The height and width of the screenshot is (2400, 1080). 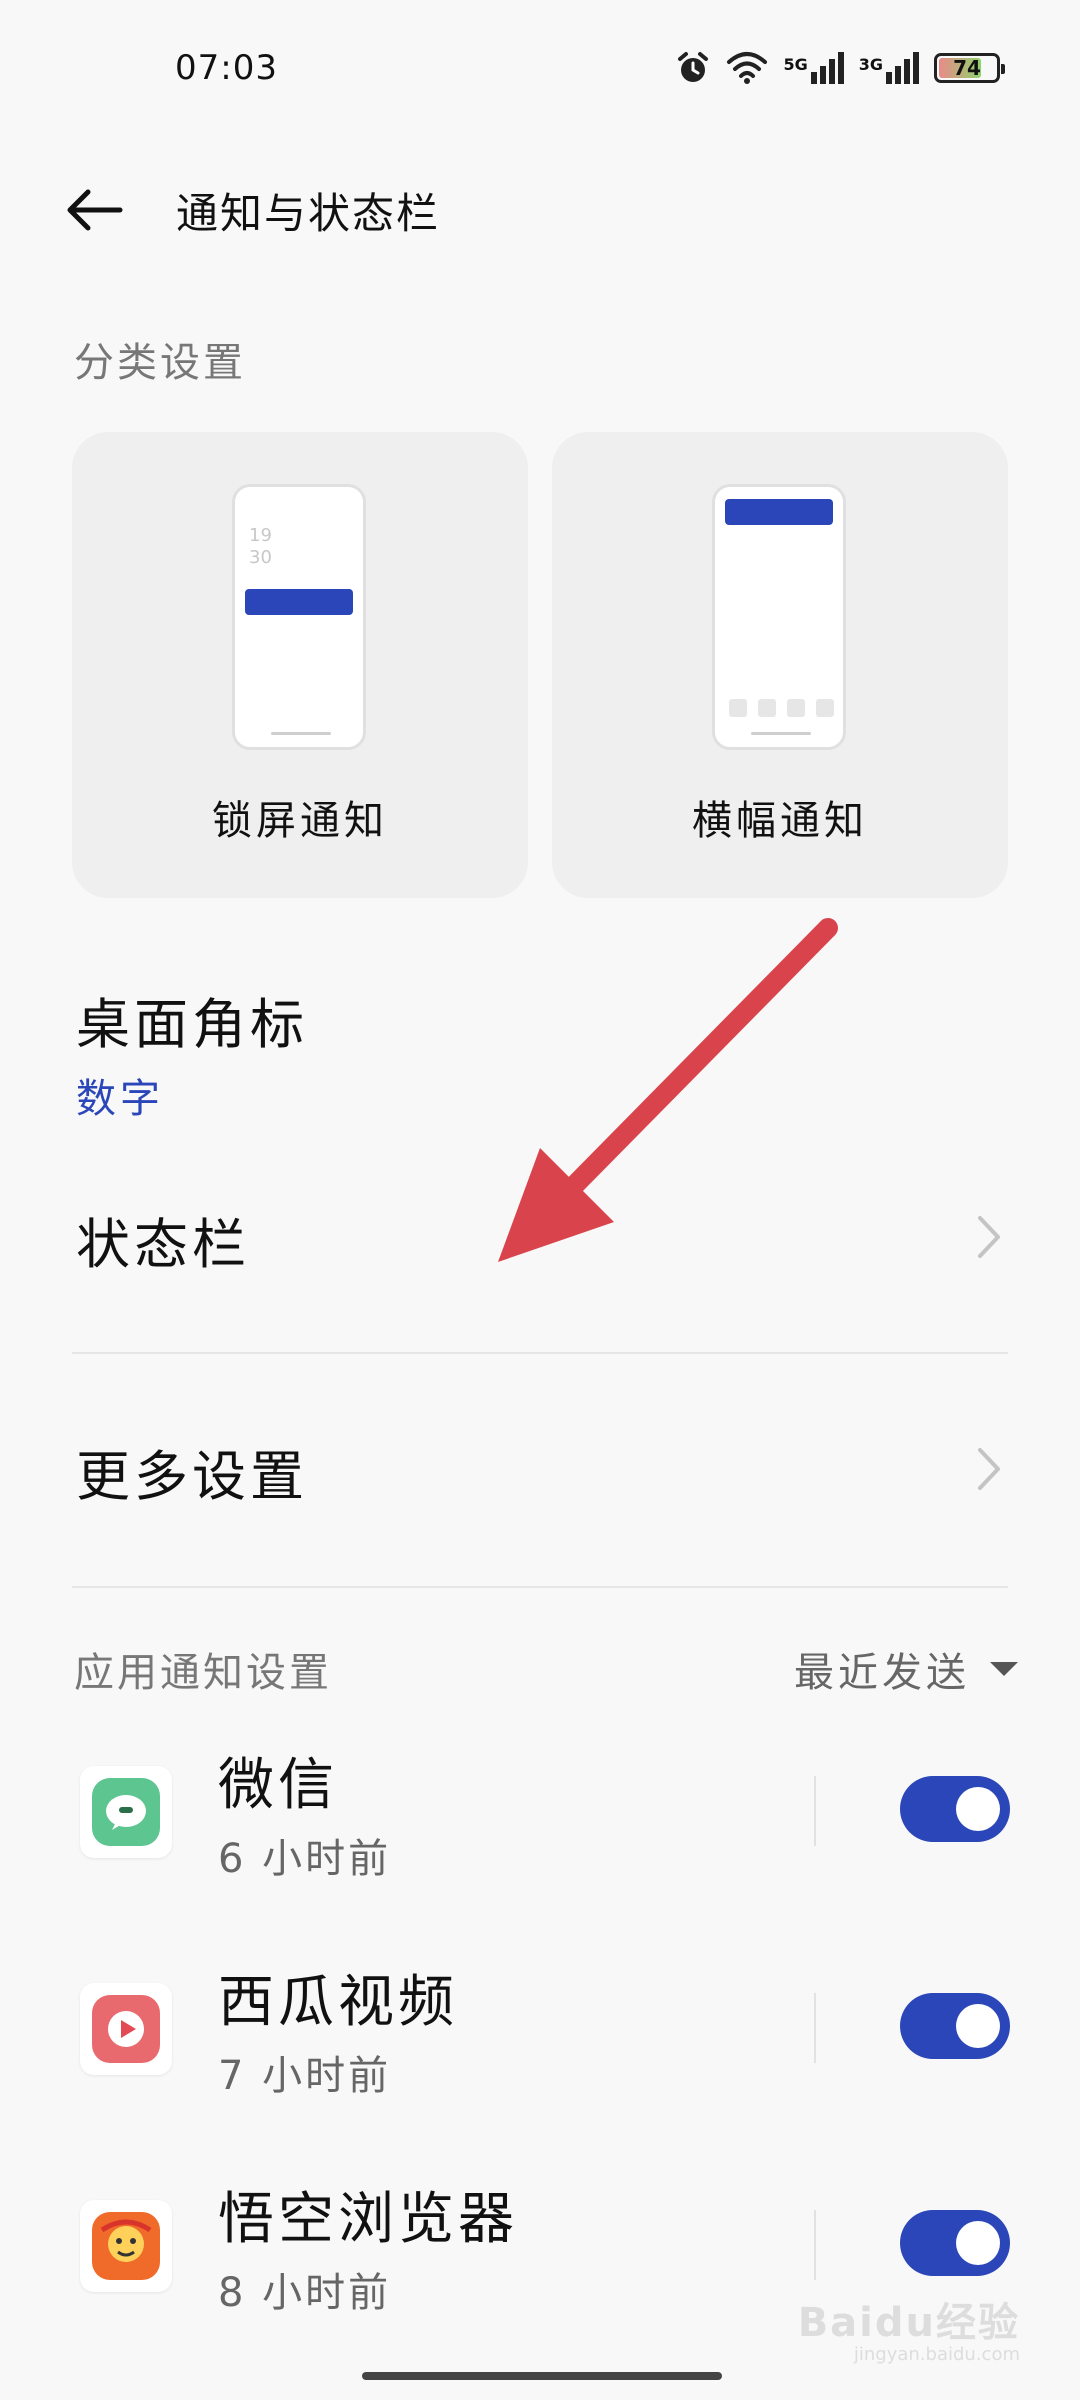 What do you see at coordinates (780, 821) in the screenshot?
I see `banner-notification-label: 横幅通知` at bounding box center [780, 821].